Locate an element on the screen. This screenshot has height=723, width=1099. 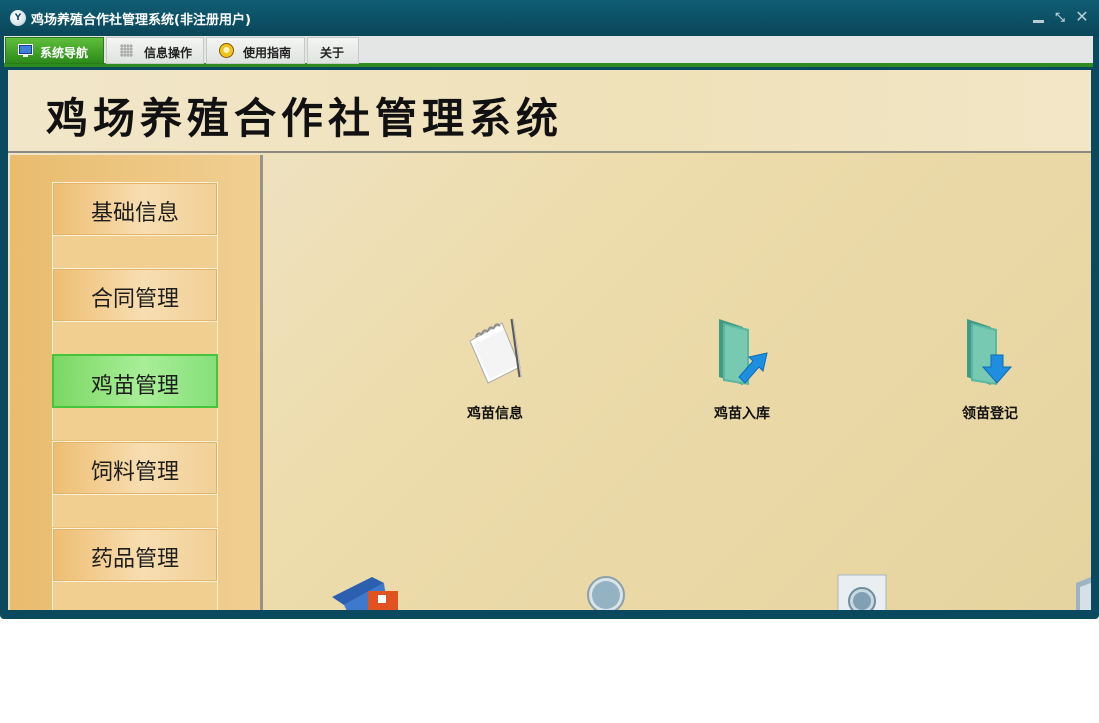
tab-system-navigation: 系统导航 is located at coordinates (54, 50).